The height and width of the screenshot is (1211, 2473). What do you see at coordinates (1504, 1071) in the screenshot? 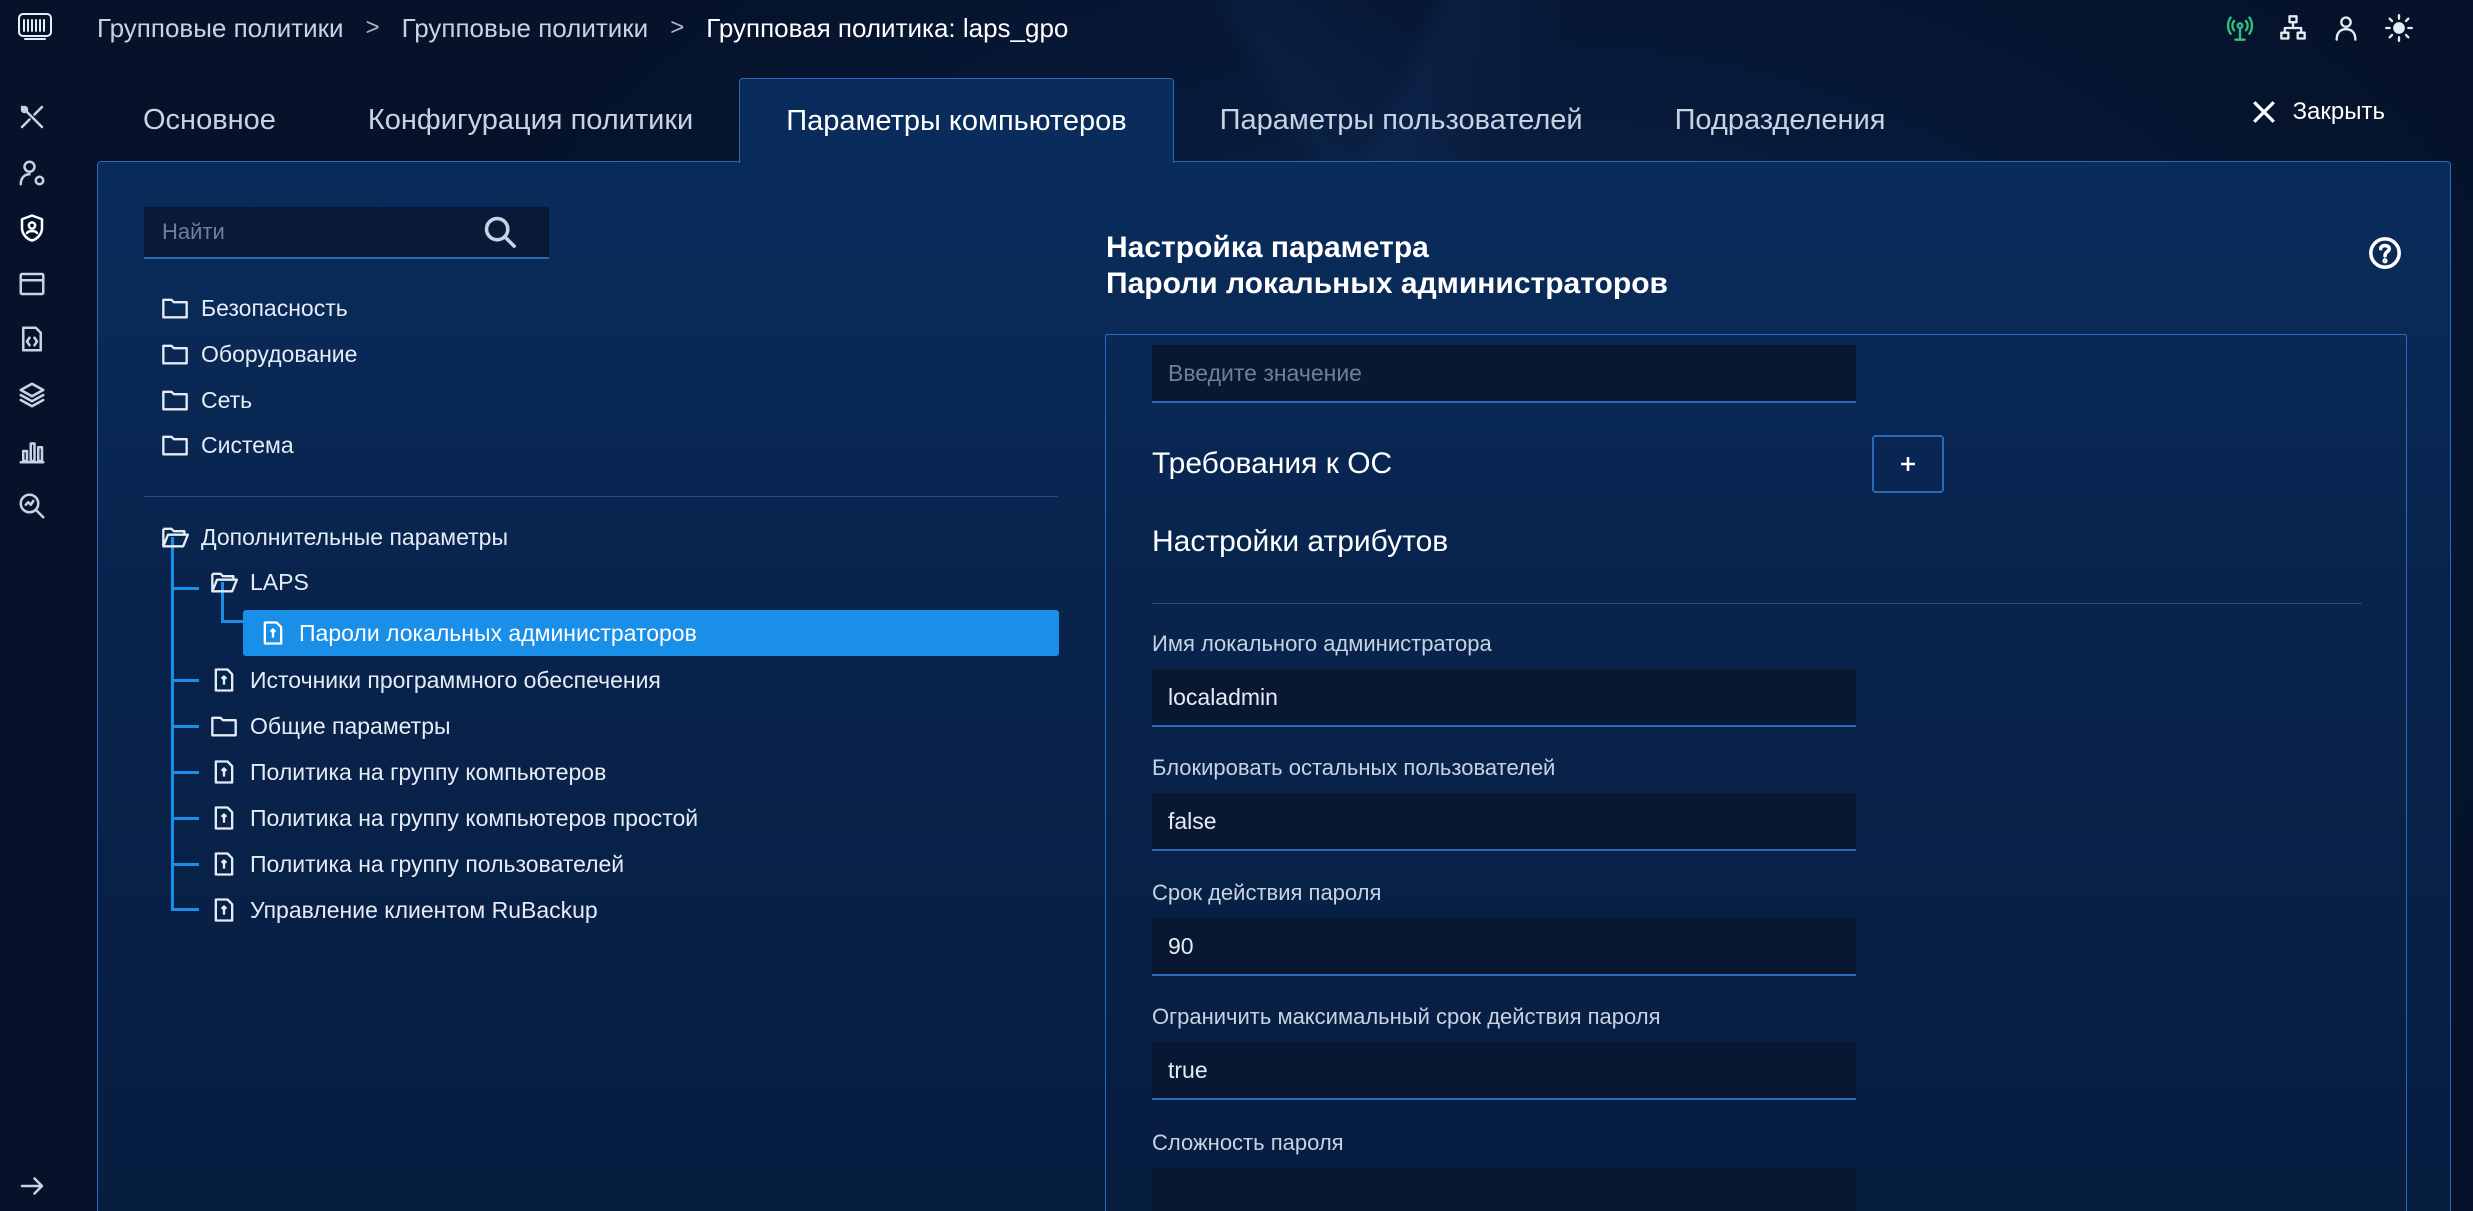
I see `limit-max-expiry-field` at bounding box center [1504, 1071].